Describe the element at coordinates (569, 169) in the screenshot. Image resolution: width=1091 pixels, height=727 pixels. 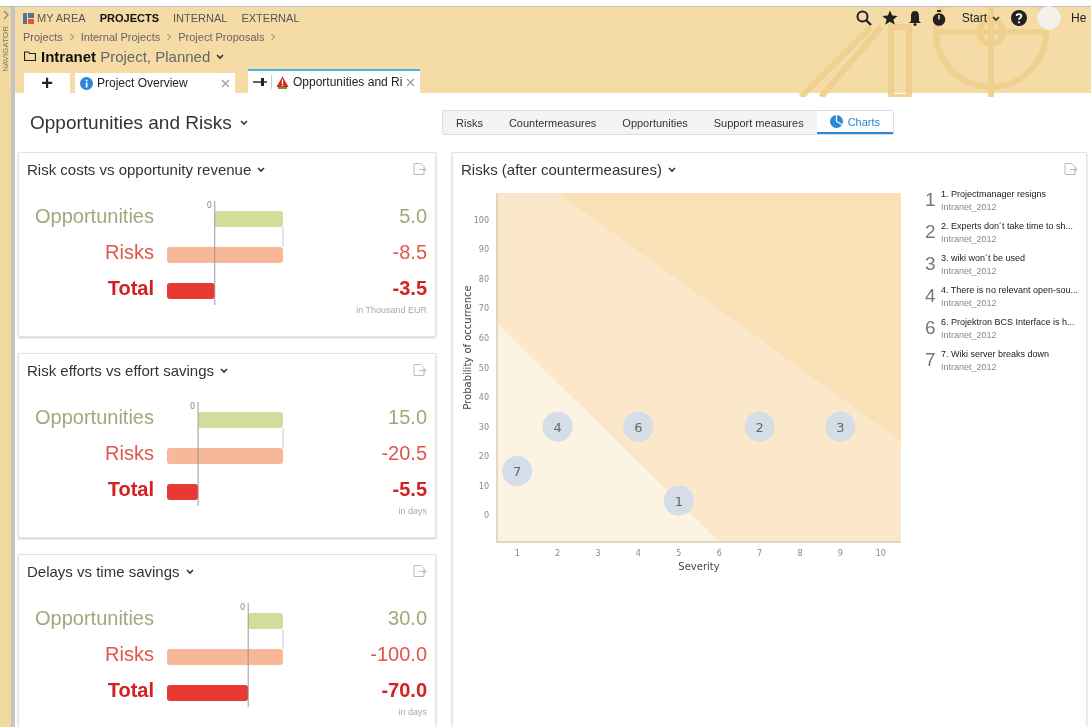
I see `panel-title: Risks (after countermeasures)` at that location.